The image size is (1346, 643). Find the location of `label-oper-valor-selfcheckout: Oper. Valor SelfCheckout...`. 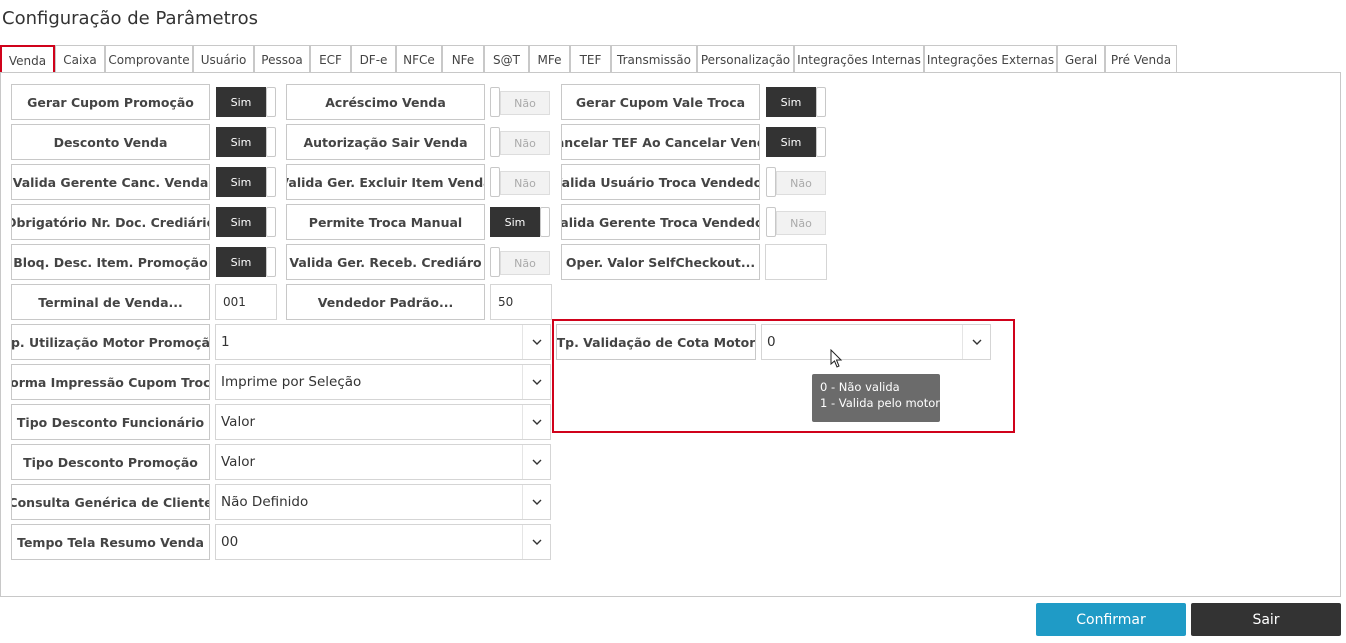

label-oper-valor-selfcheckout: Oper. Valor SelfCheckout... is located at coordinates (660, 262).